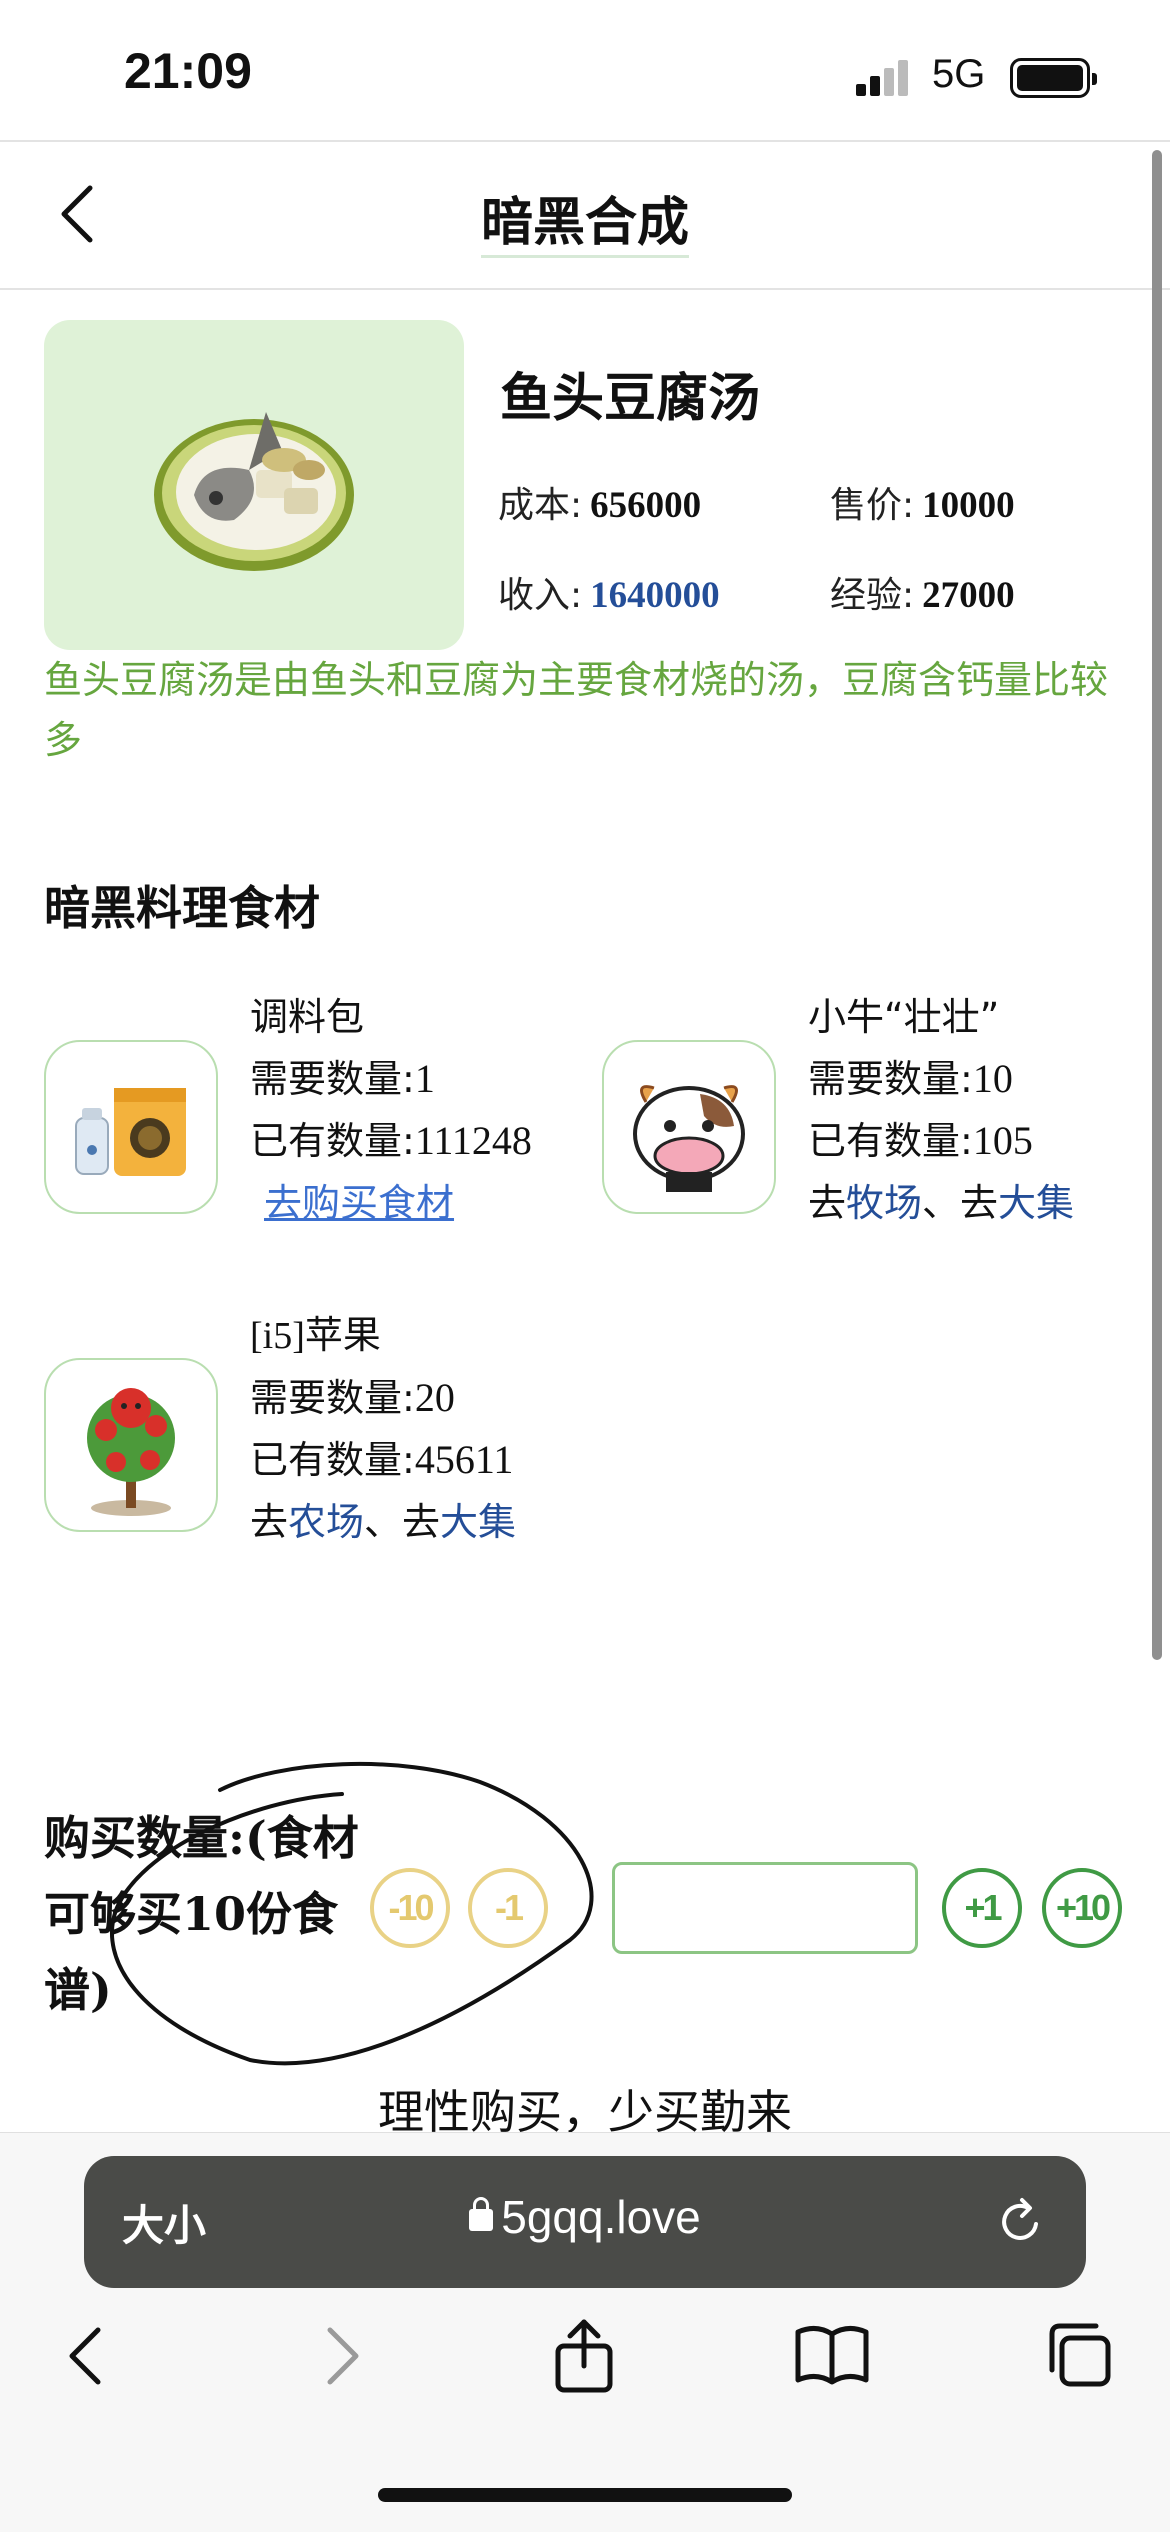 This screenshot has width=1170, height=2532. Describe the element at coordinates (481, 2214) in the screenshot. I see `lock-icon` at that location.